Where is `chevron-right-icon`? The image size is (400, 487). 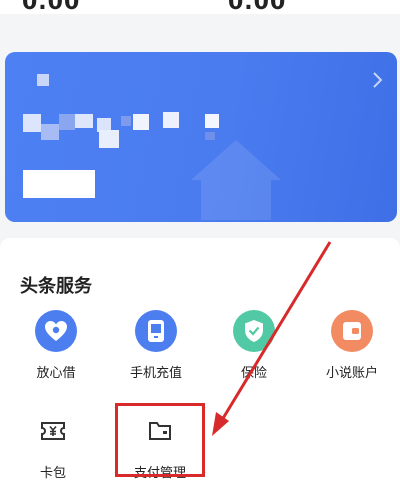 chevron-right-icon is located at coordinates (378, 80).